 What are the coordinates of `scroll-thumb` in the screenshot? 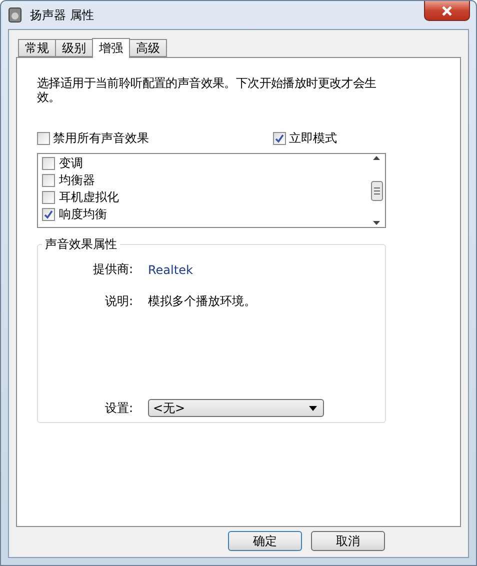 It's located at (376, 190).